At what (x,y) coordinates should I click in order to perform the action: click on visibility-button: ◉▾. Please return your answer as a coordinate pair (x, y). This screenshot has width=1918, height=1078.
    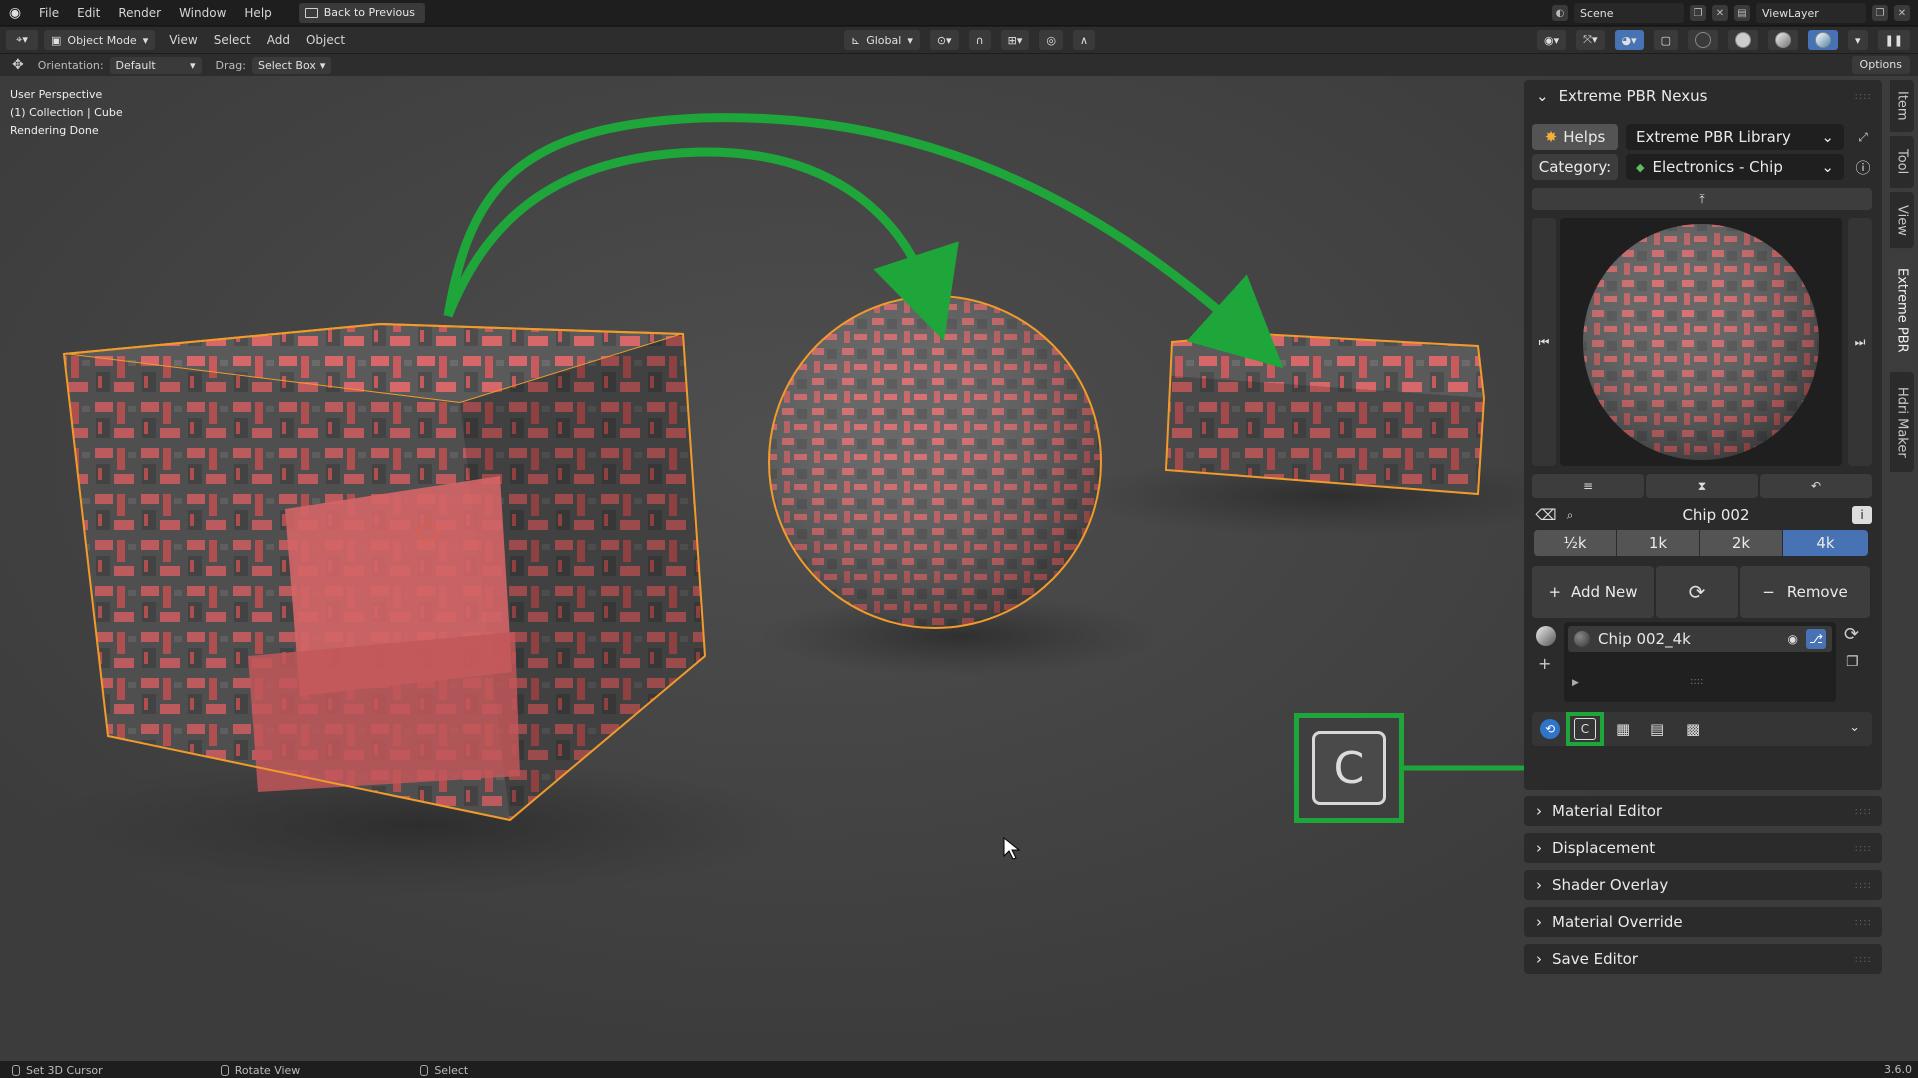
    Looking at the image, I should click on (1552, 40).